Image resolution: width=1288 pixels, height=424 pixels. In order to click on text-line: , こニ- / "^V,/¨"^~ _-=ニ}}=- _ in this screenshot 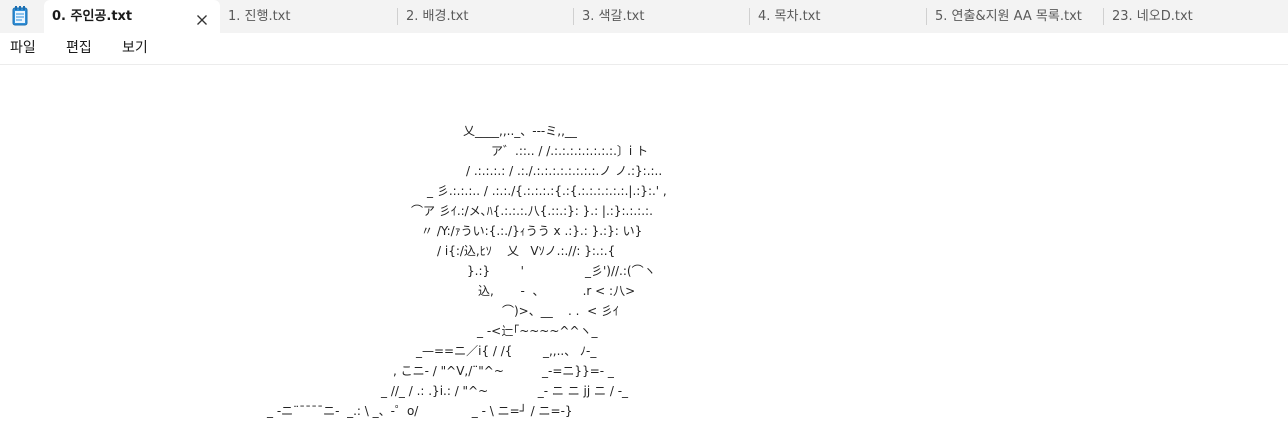, I will do `click(503, 371)`.